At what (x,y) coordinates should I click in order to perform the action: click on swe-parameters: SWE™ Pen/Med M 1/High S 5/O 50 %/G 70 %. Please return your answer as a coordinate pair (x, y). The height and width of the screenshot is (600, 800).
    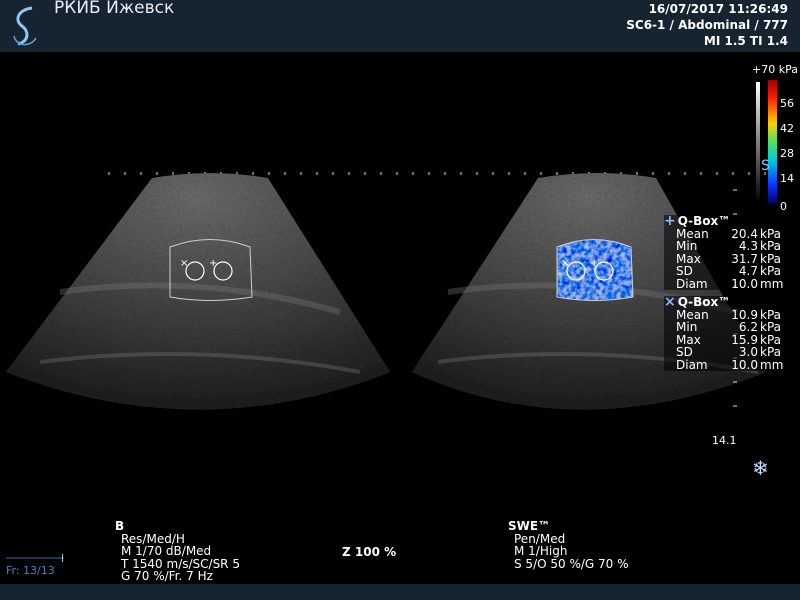
    Looking at the image, I should click on (568, 545).